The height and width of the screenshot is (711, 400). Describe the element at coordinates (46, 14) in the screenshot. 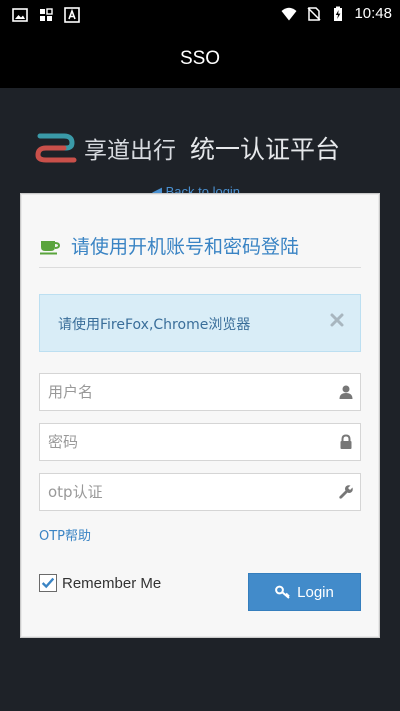

I see `grid-app-icon` at that location.